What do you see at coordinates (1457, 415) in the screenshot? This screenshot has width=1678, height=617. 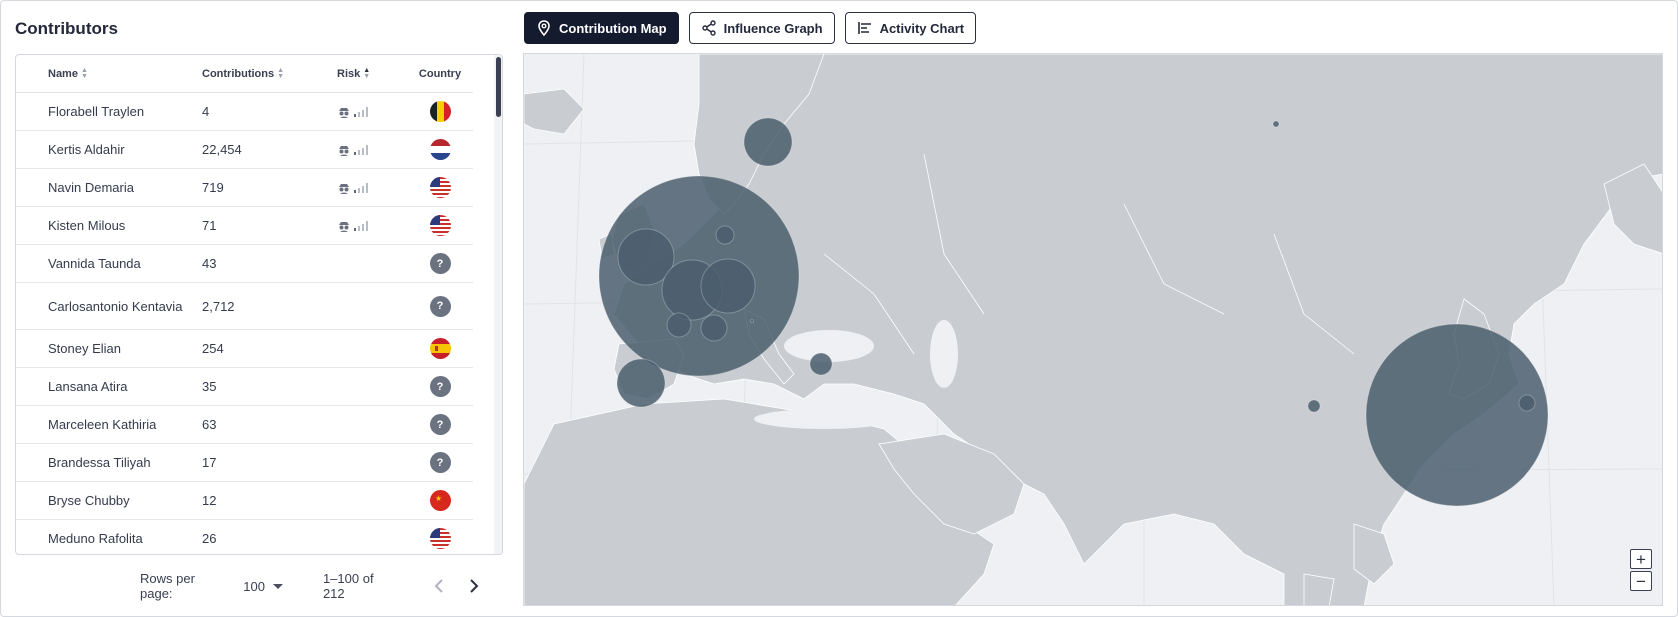 I see `bubble-east-asia` at bounding box center [1457, 415].